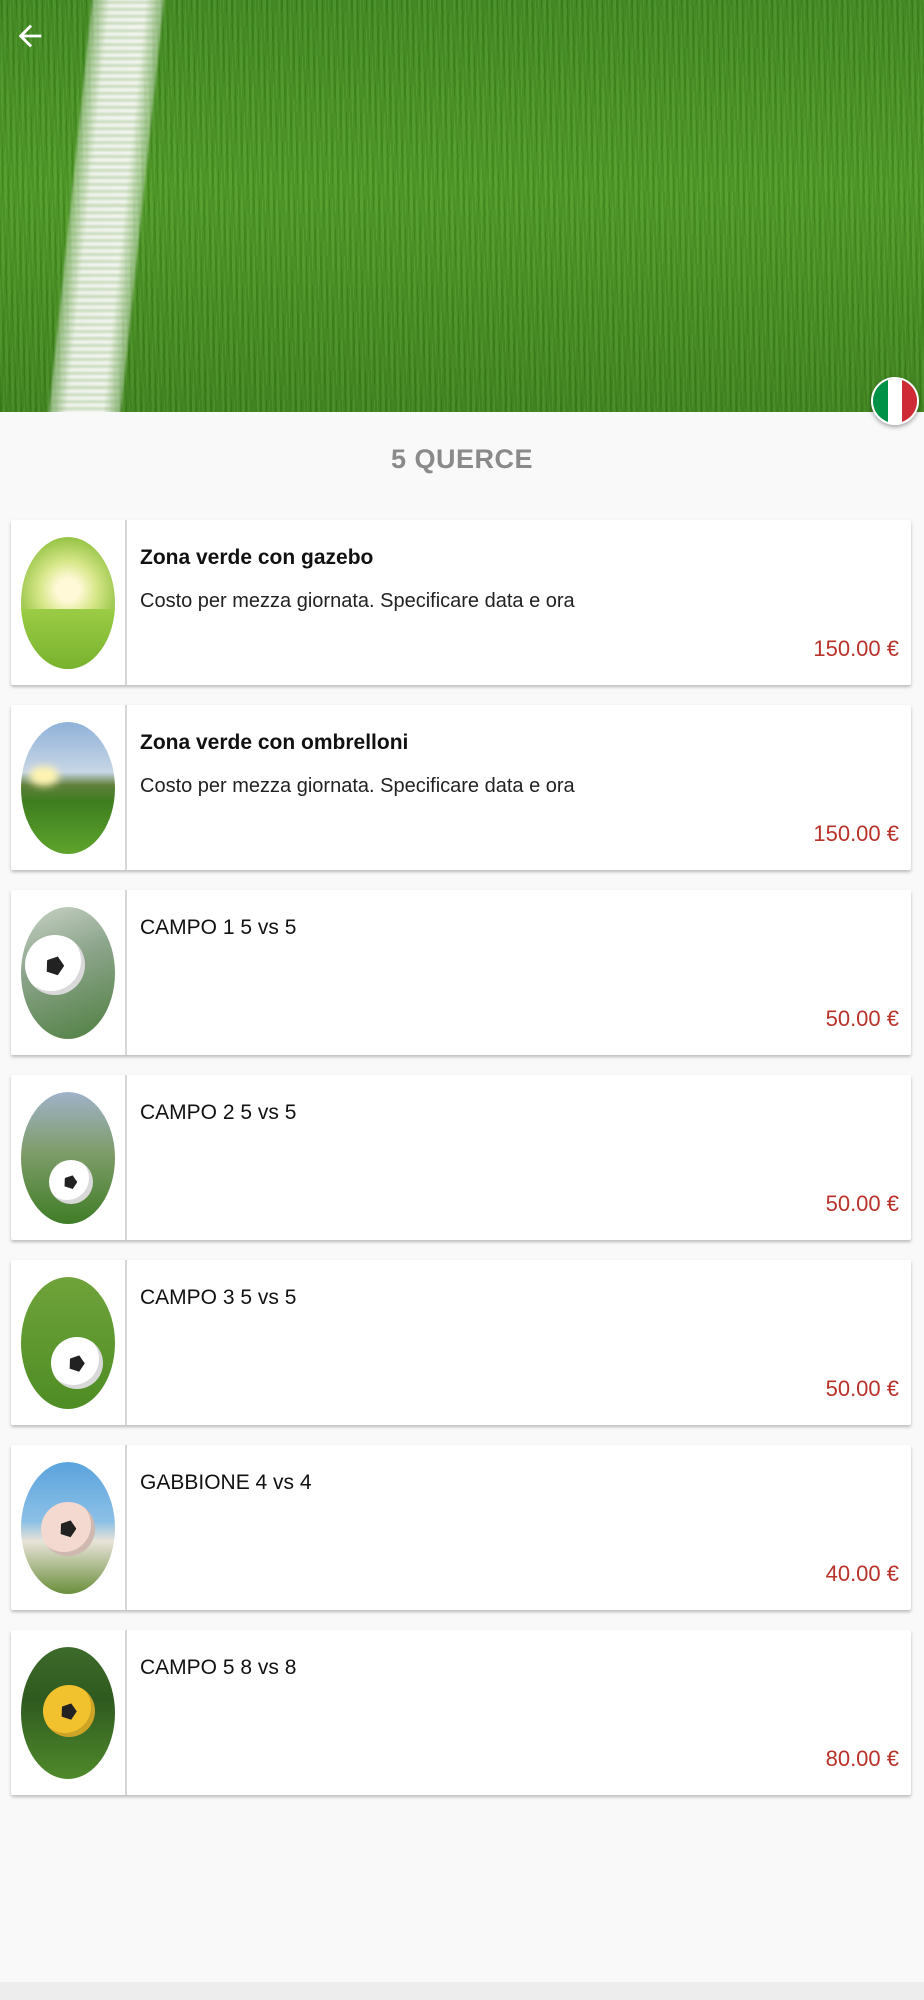 This screenshot has height=2000, width=924. What do you see at coordinates (226, 1482) in the screenshot?
I see `item-title: GABBIONE 4 vs 4` at bounding box center [226, 1482].